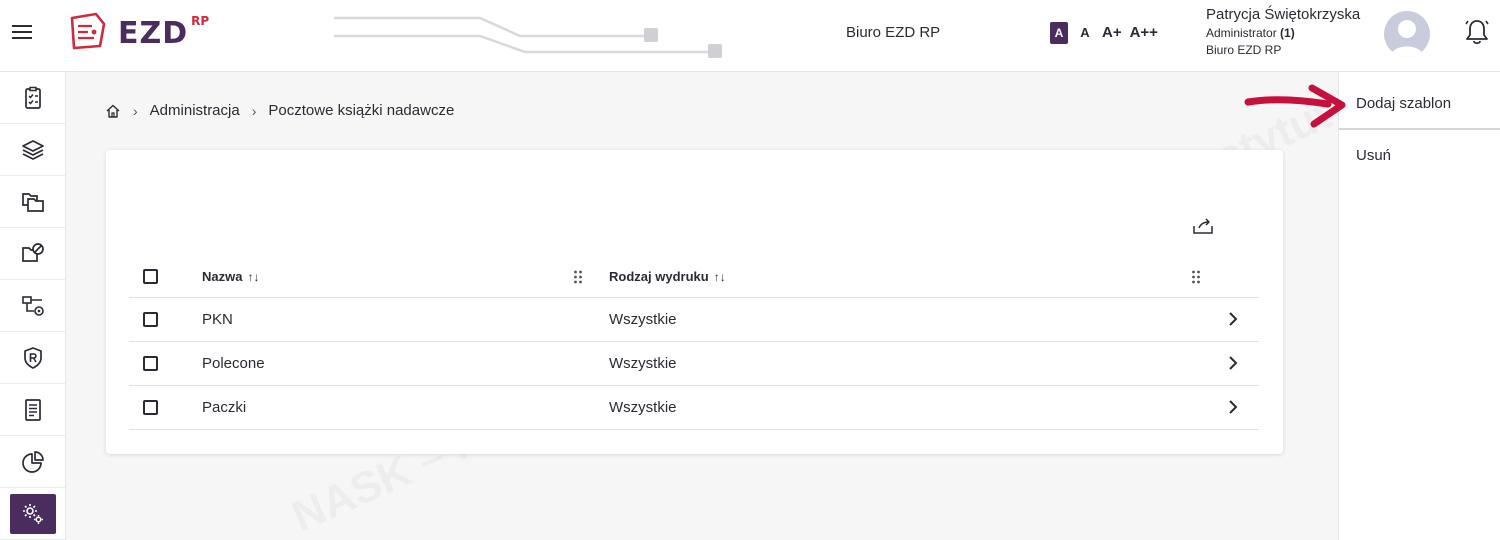 The image size is (1500, 540). I want to click on user-office: Biuro EZD RP, so click(1244, 50).